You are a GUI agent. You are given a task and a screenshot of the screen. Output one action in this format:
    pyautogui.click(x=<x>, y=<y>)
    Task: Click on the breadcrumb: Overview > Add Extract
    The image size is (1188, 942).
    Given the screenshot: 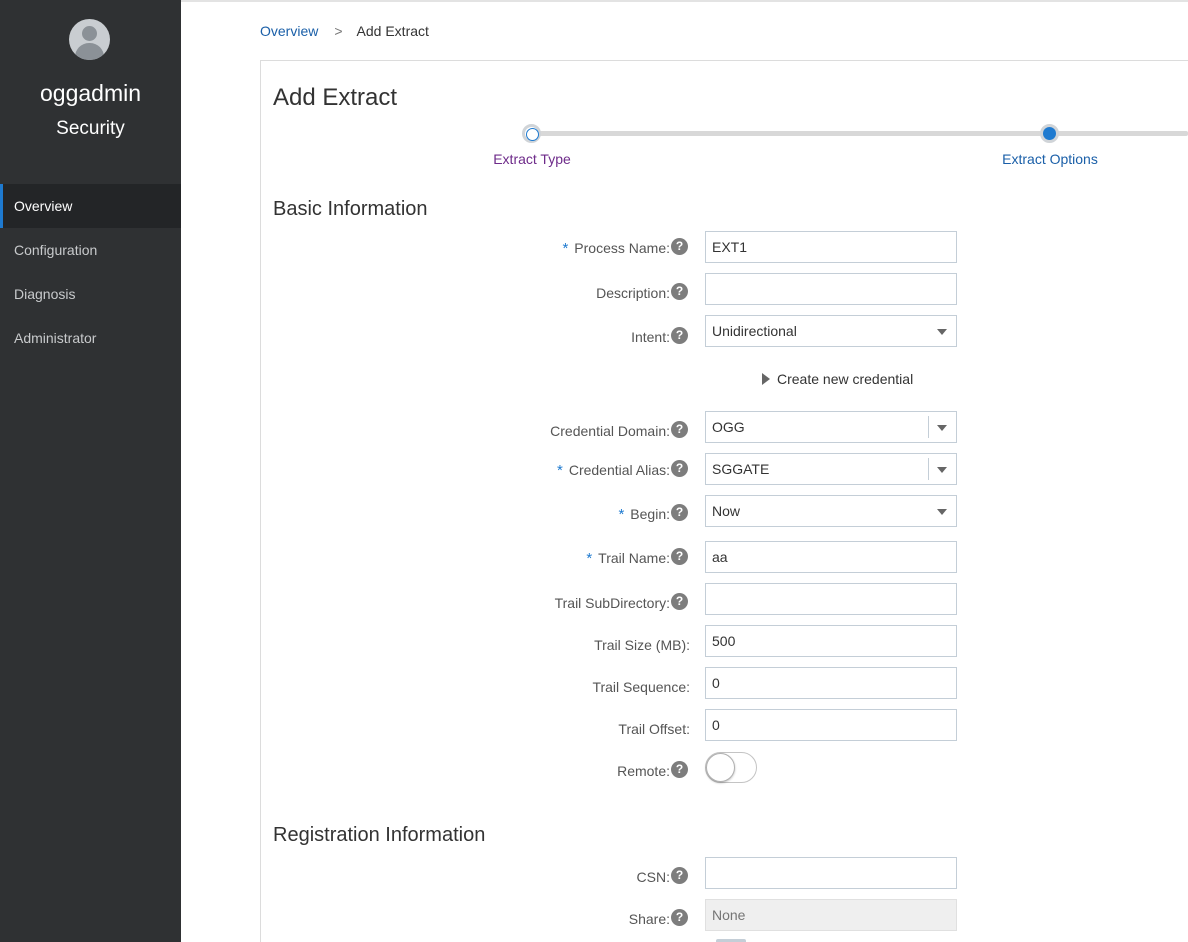 What is the action you would take?
    pyautogui.click(x=344, y=31)
    